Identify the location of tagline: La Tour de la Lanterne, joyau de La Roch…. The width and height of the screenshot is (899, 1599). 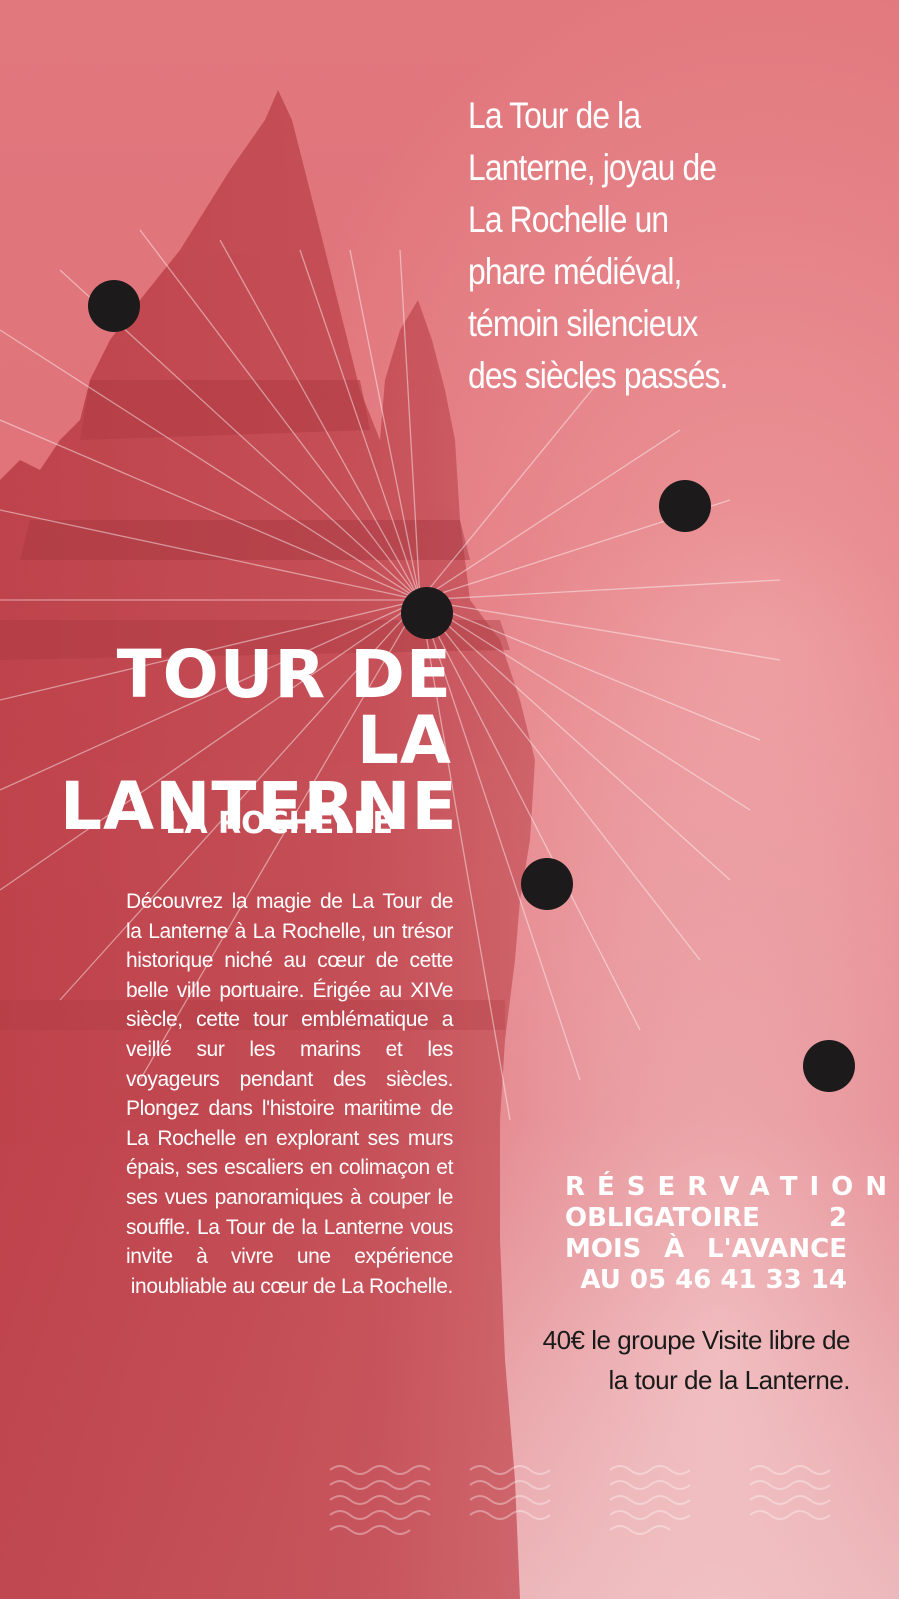
(598, 245).